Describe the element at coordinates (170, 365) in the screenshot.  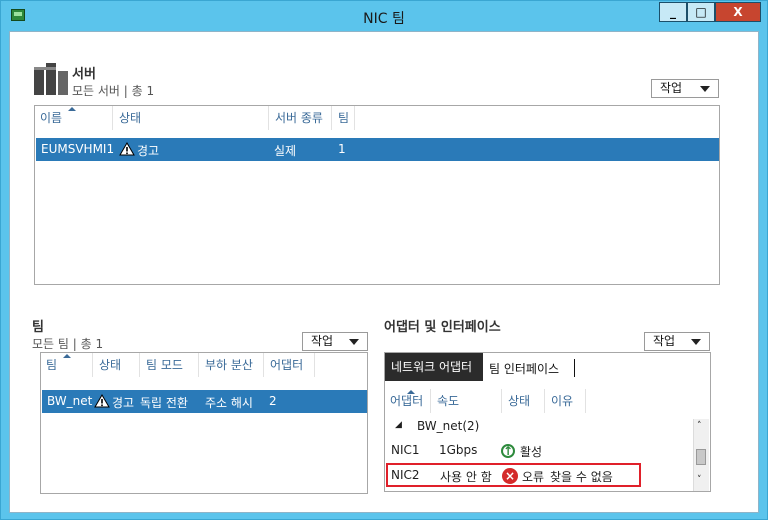
I see `col-header-team-mode: 팀 모드` at that location.